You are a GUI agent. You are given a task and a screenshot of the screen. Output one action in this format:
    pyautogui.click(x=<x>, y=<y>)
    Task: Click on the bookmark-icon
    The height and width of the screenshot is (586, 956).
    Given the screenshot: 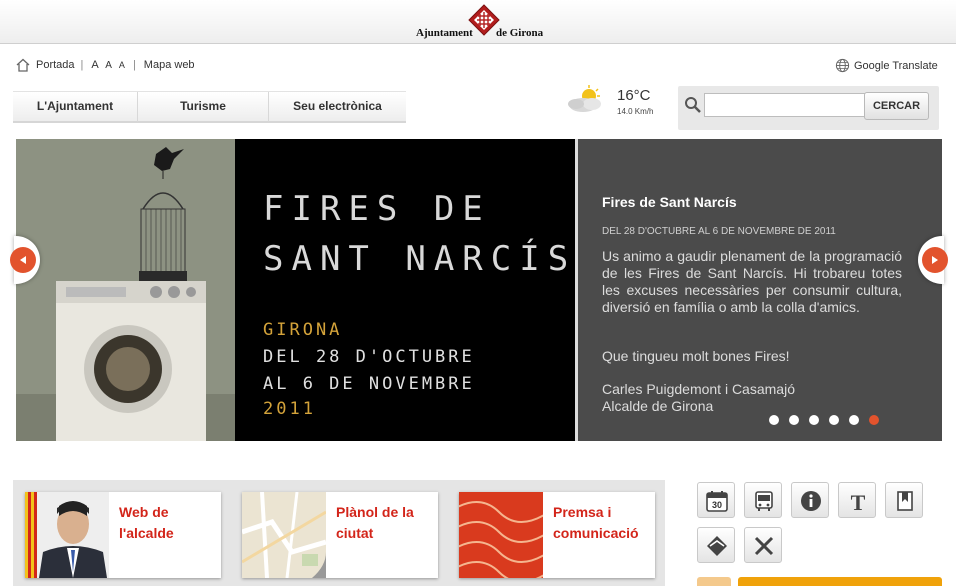 What is the action you would take?
    pyautogui.click(x=905, y=501)
    